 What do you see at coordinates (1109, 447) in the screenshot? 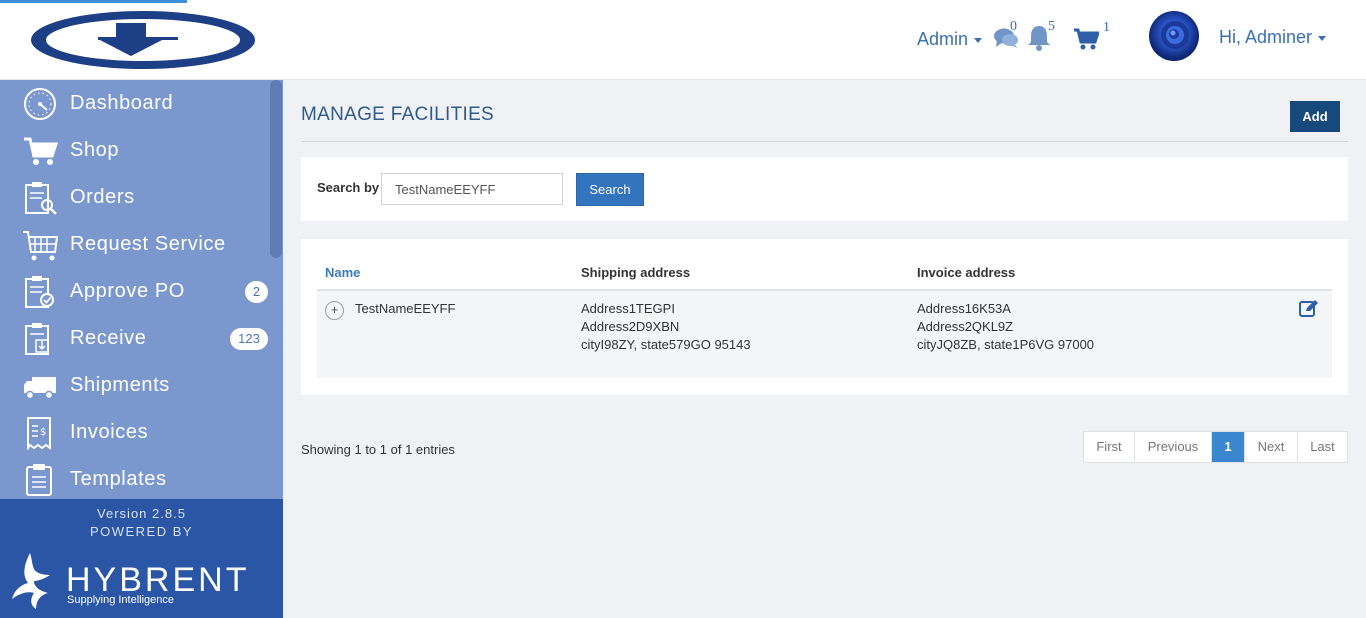
I see `pagination-first: First` at bounding box center [1109, 447].